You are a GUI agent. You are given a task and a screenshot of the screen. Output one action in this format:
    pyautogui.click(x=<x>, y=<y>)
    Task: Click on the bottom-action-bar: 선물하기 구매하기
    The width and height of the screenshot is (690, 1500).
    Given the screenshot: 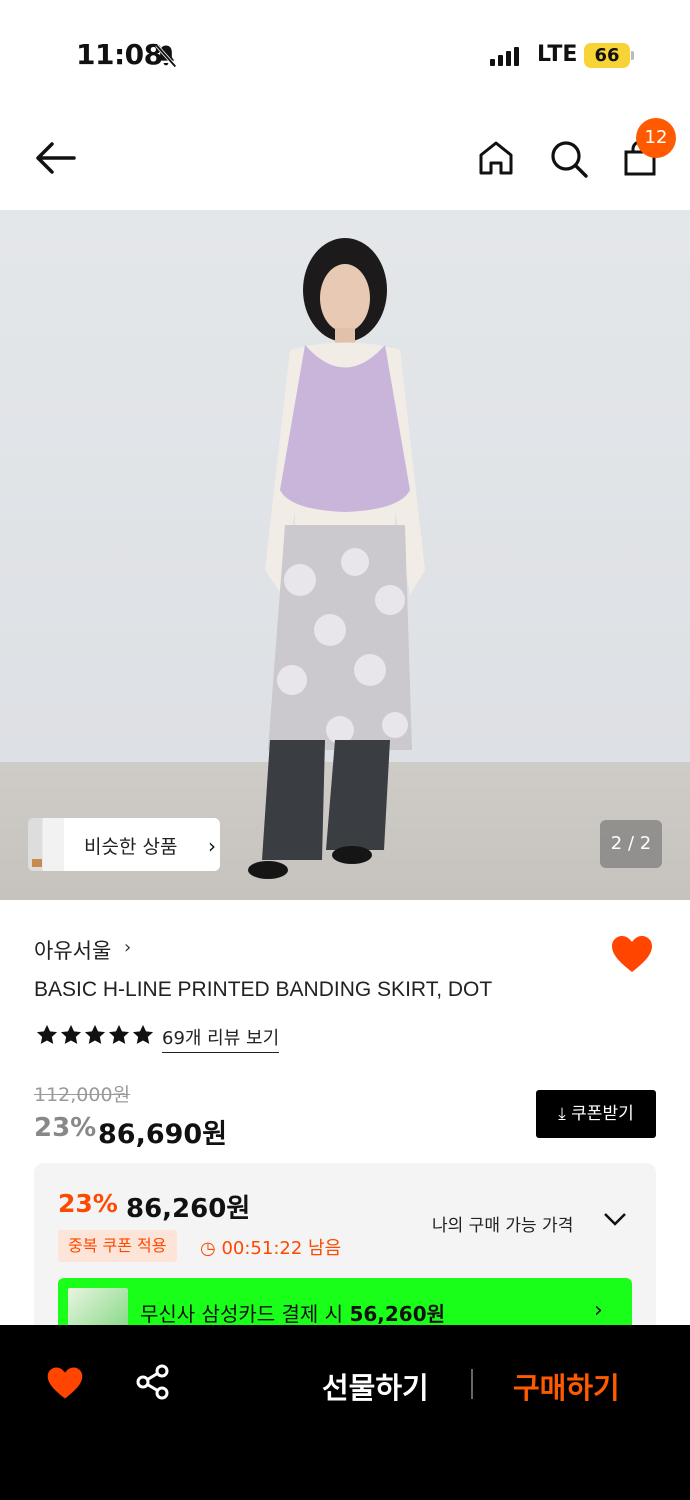 What is the action you would take?
    pyautogui.click(x=345, y=1412)
    